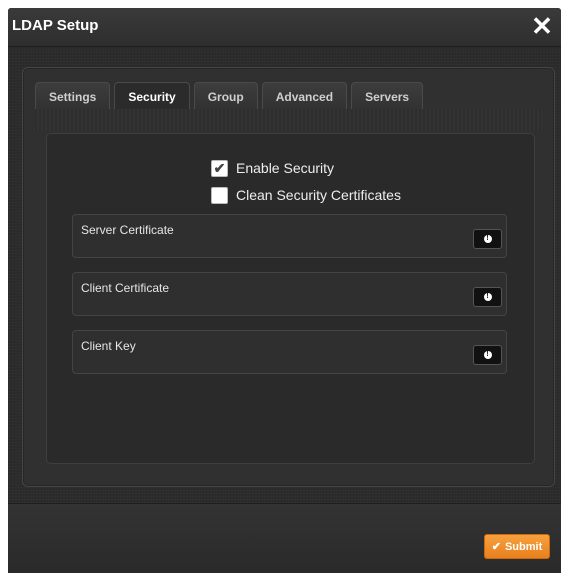 Image resolution: width=561 pixels, height=573 pixels. Describe the element at coordinates (127, 230) in the screenshot. I see `server-certificate-label: Server Certificate` at that location.